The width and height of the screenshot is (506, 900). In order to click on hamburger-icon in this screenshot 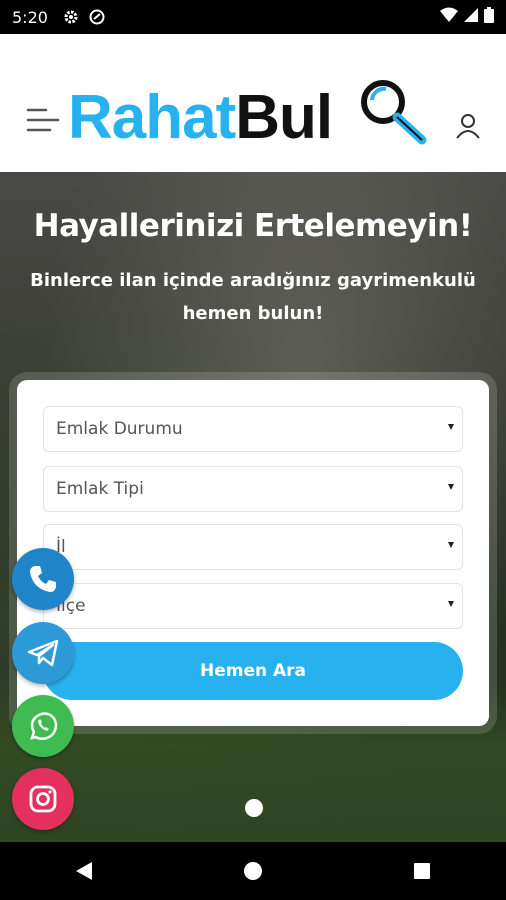, I will do `click(43, 120)`.